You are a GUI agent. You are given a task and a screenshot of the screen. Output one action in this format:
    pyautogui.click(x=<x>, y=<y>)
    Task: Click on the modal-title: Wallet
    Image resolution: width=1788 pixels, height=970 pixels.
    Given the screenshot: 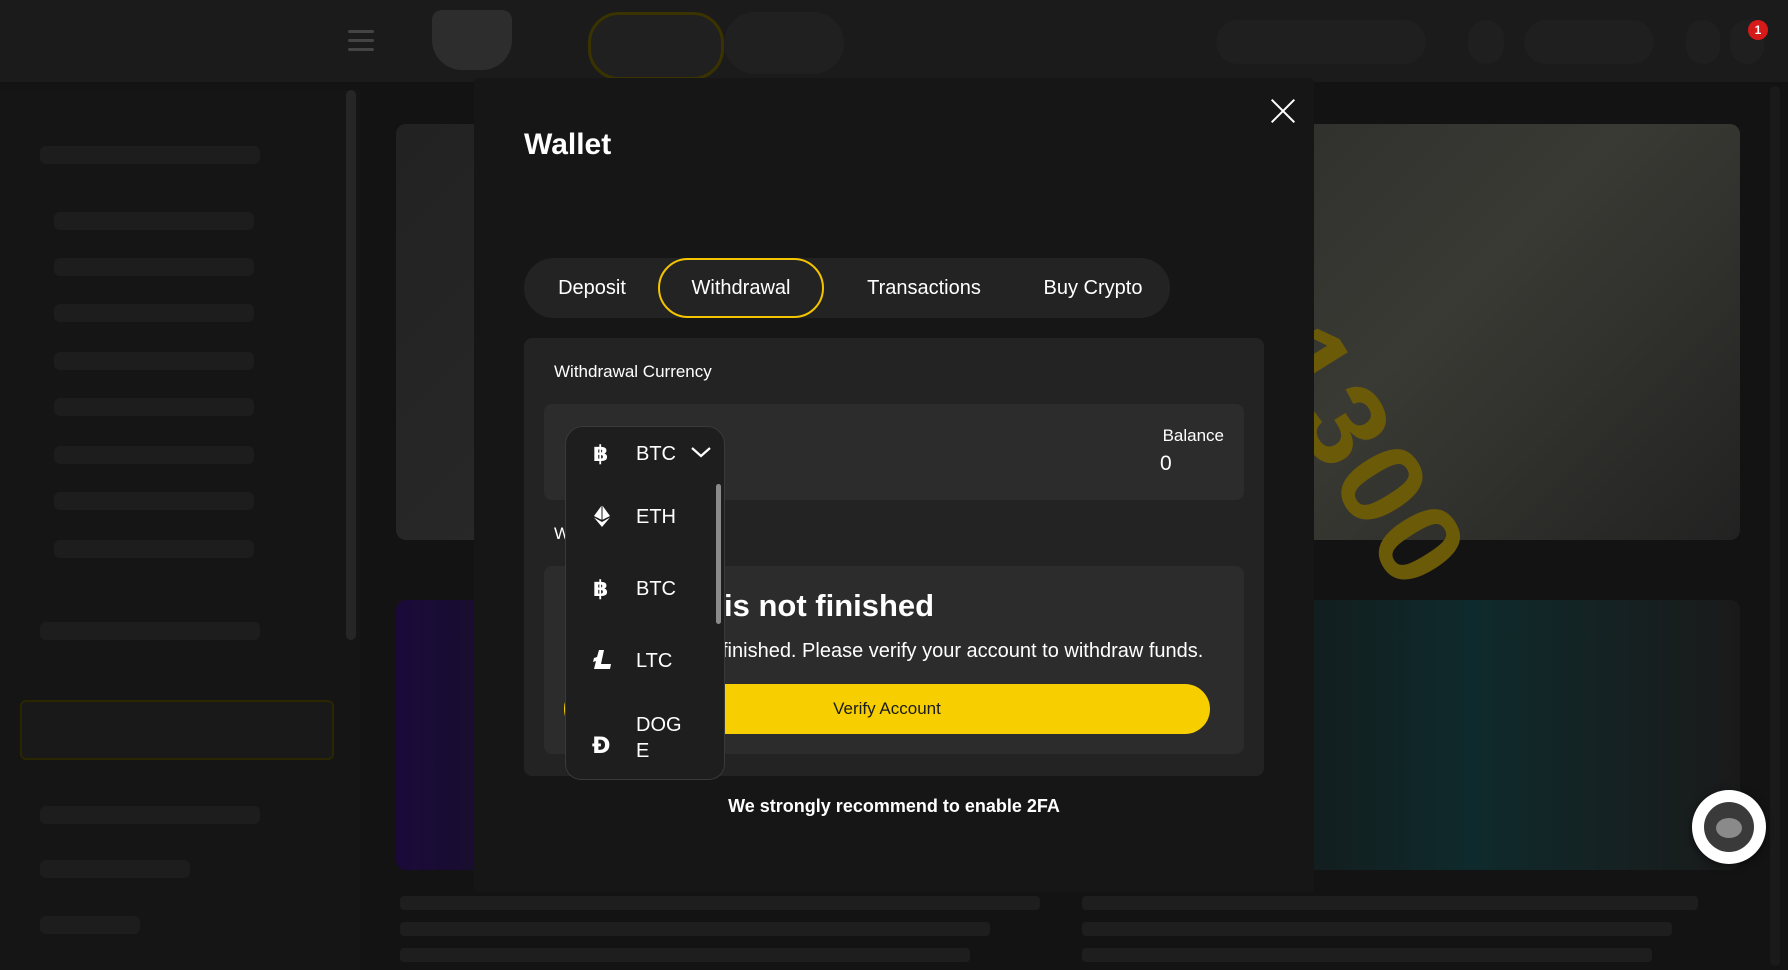 What is the action you would take?
    pyautogui.click(x=568, y=144)
    